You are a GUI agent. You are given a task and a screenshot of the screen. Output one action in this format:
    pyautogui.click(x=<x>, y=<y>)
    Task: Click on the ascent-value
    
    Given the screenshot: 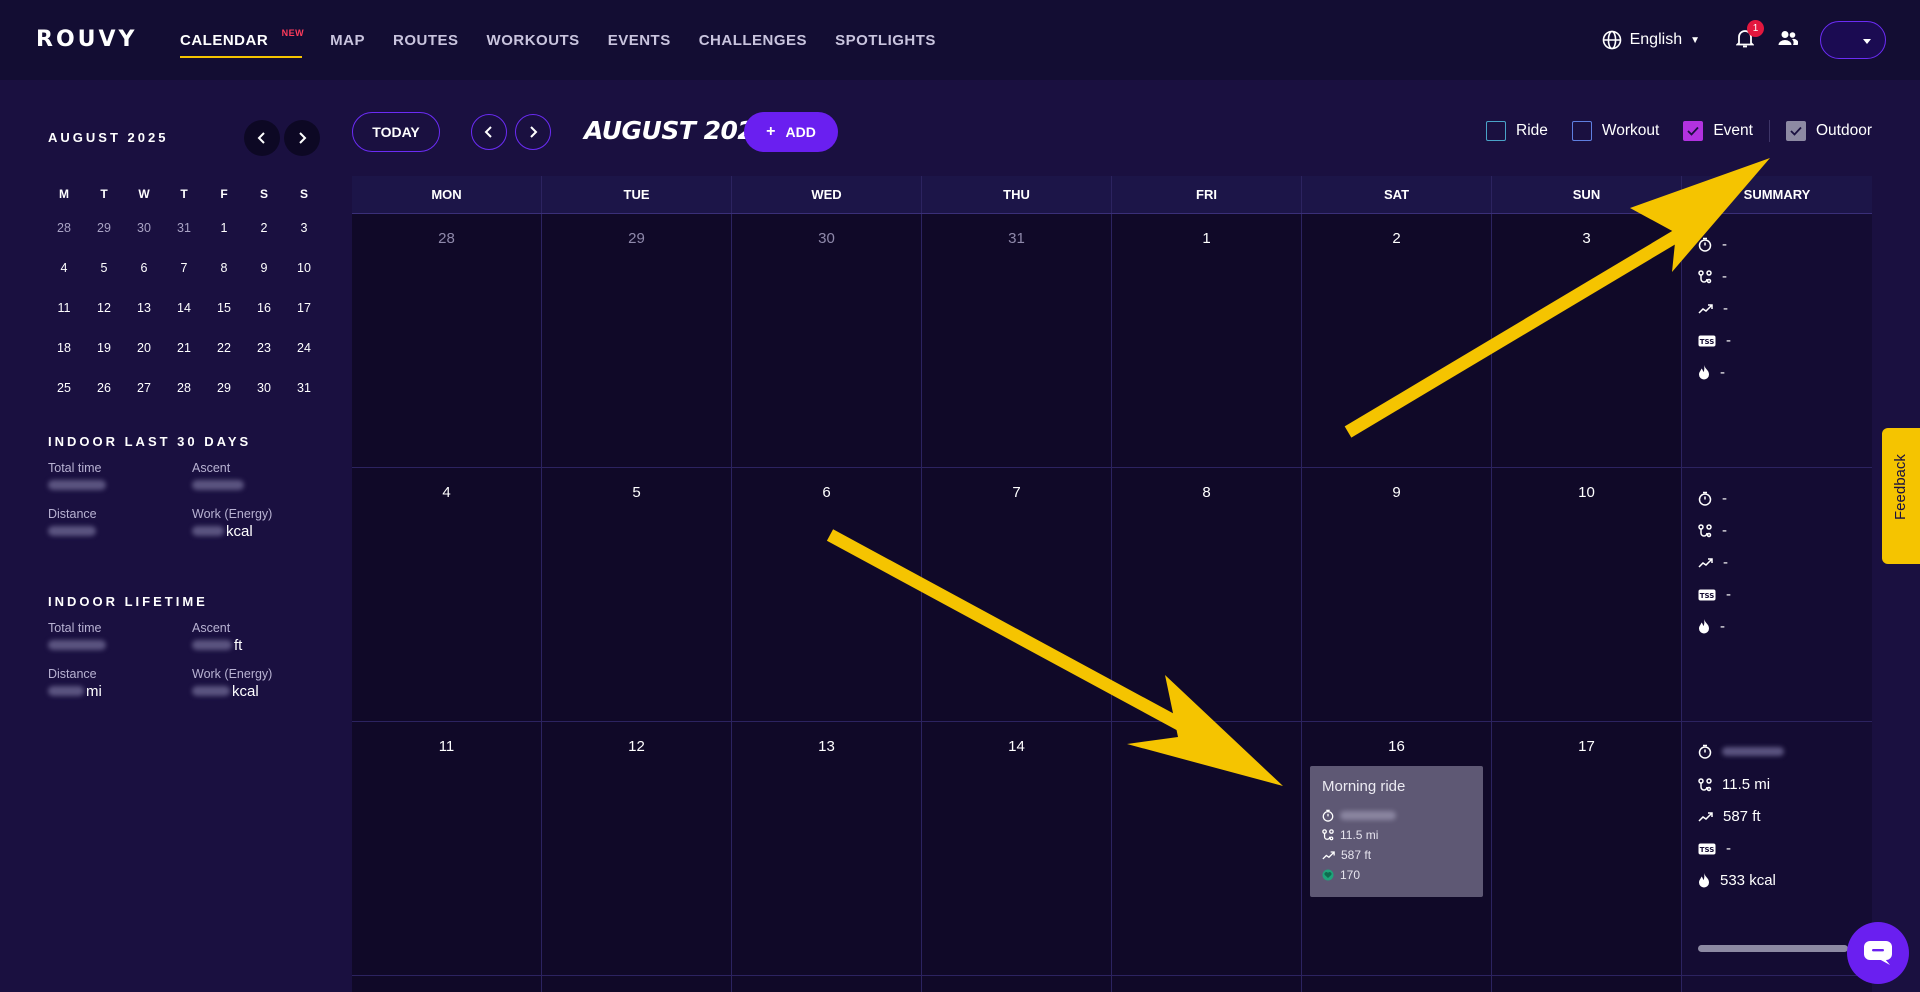 What is the action you would take?
    pyautogui.click(x=260, y=485)
    